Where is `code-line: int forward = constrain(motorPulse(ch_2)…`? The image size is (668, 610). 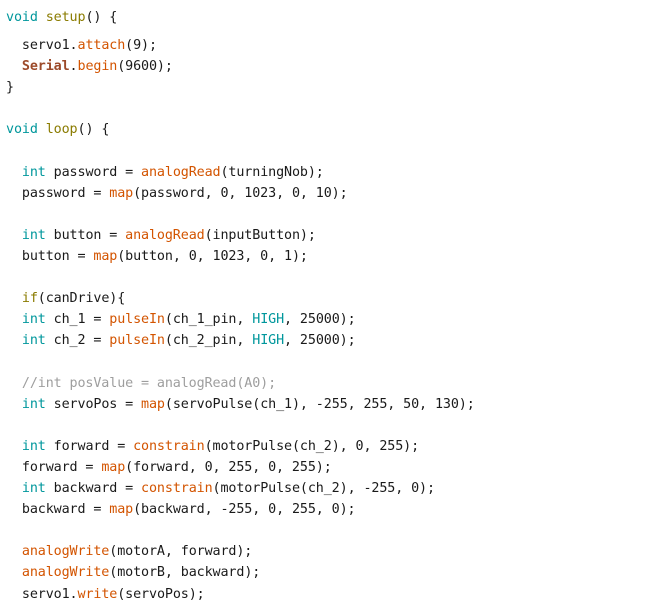 code-line: int forward = constrain(motorPulse(ch_2)… is located at coordinates (334, 446).